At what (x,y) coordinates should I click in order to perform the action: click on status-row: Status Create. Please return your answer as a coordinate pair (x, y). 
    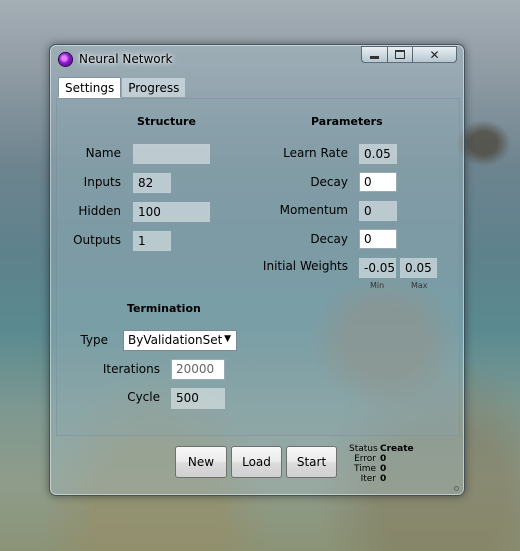
    Looking at the image, I should click on (381, 449).